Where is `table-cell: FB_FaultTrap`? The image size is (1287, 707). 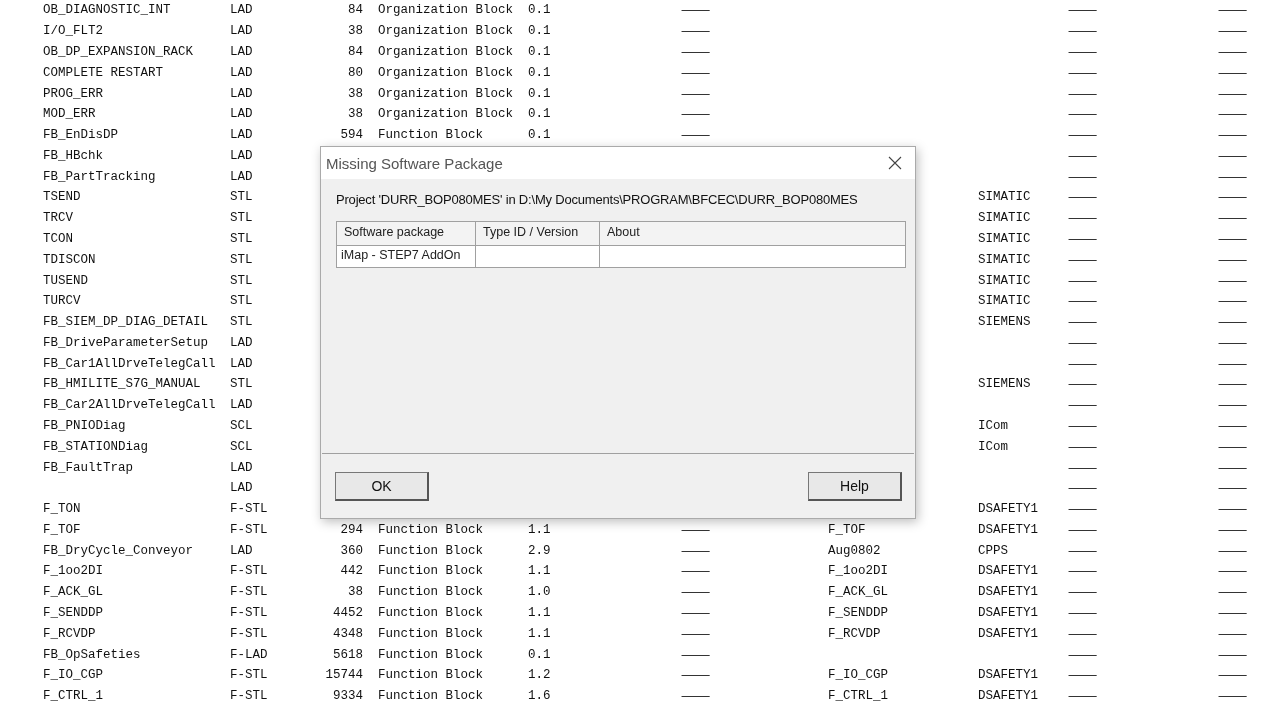
table-cell: FB_FaultTrap is located at coordinates (88, 467).